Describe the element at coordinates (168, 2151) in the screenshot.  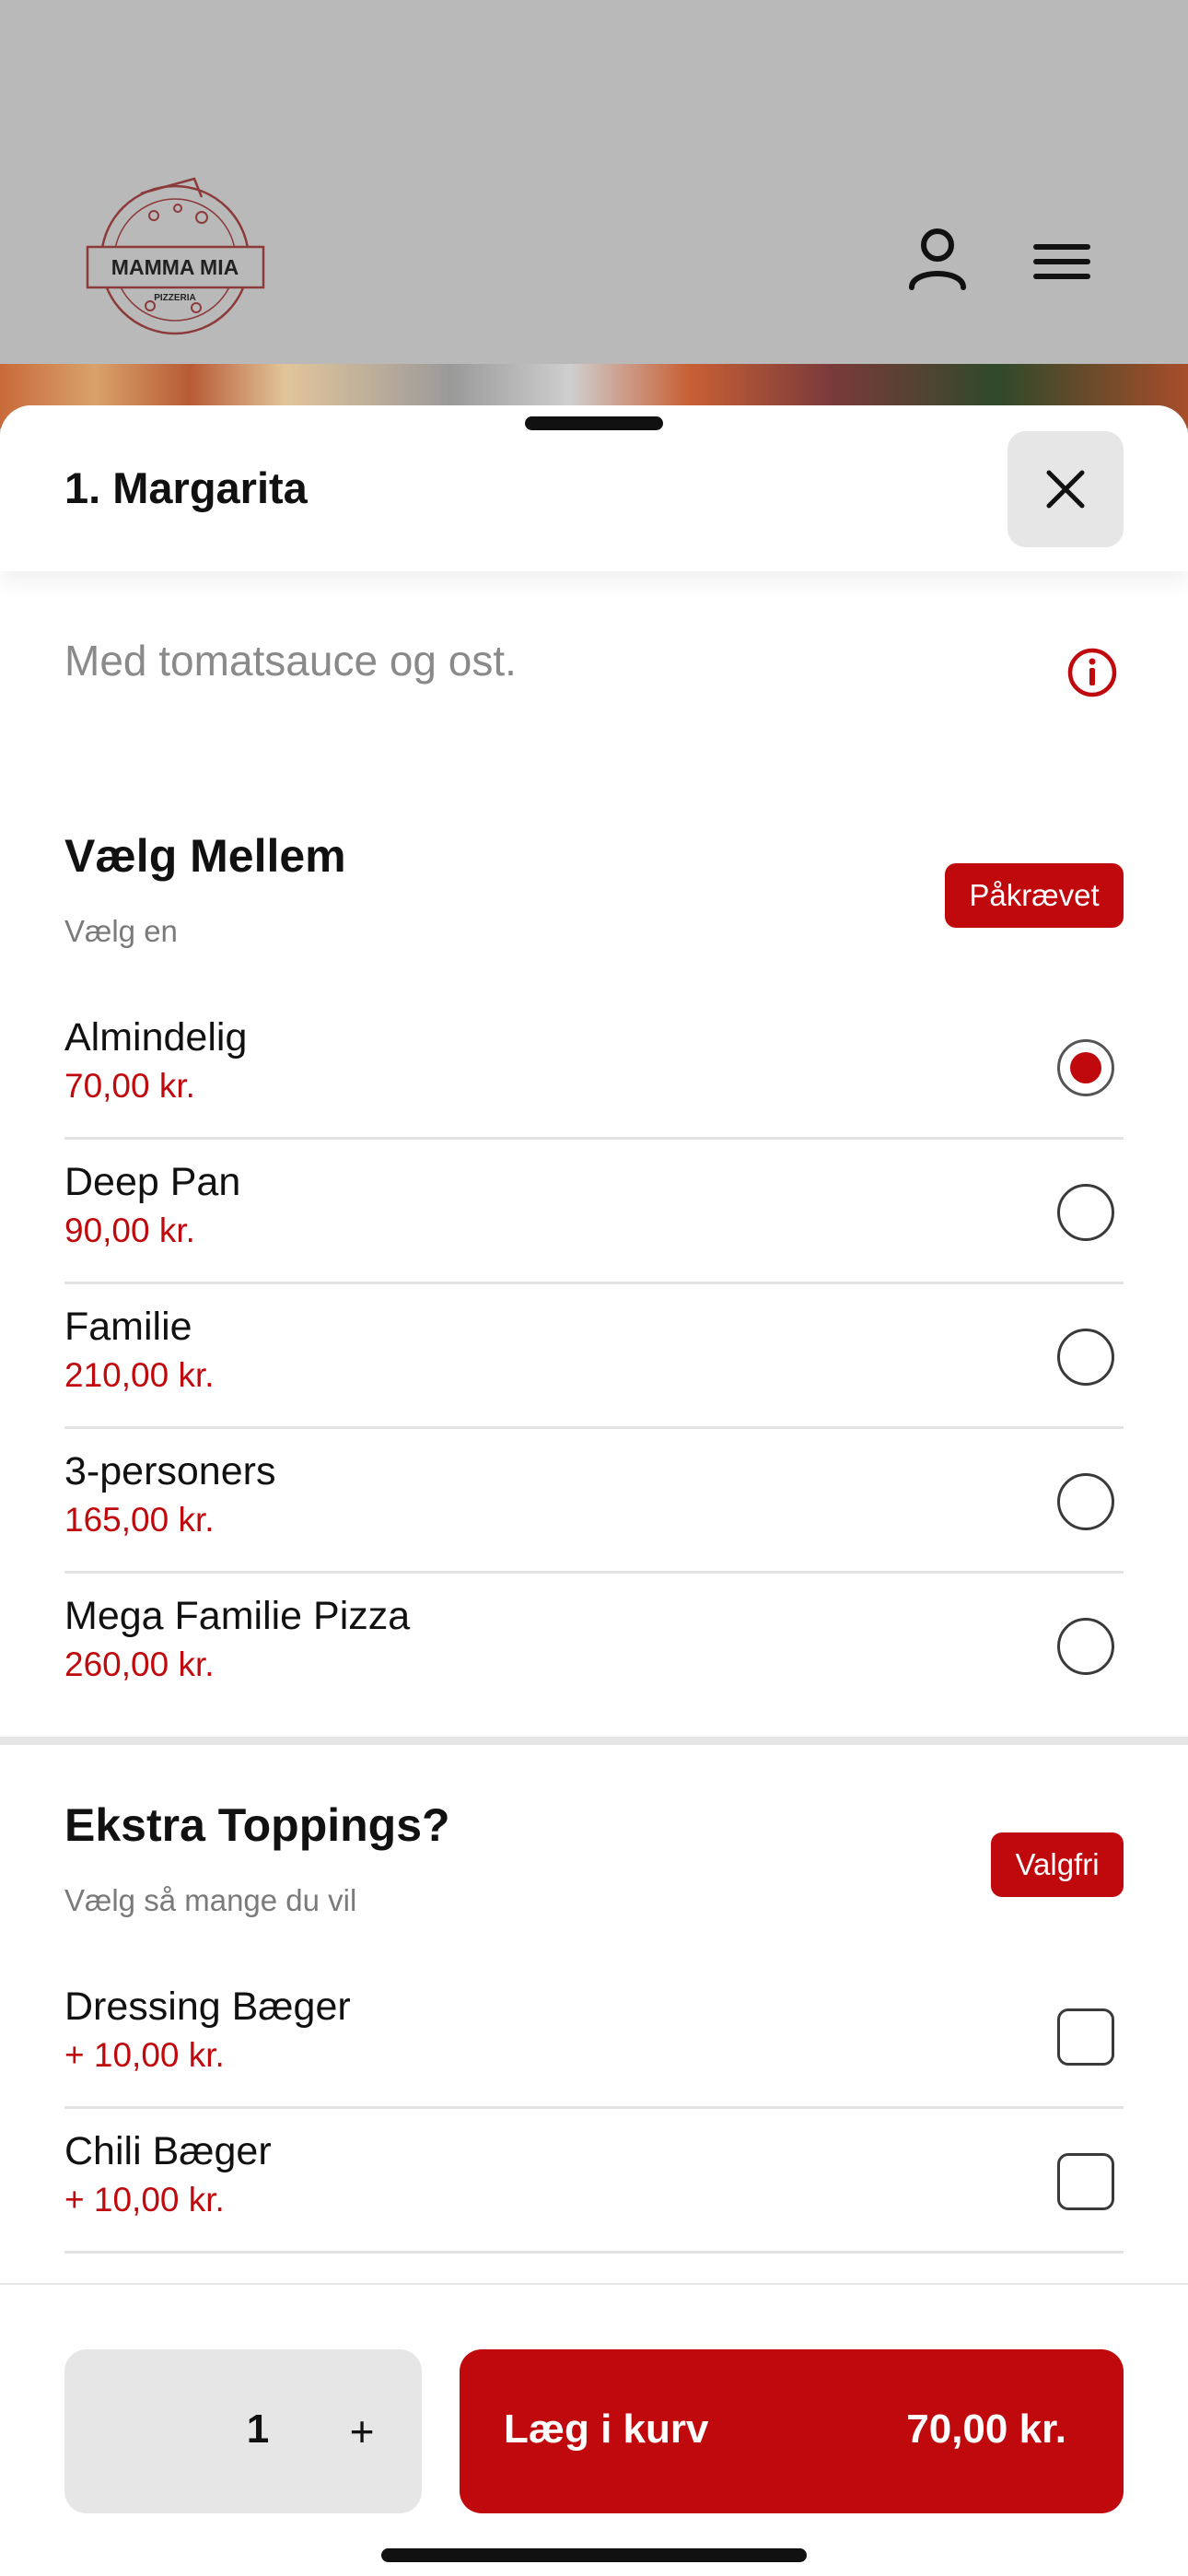
I see `option-name: Chili Bæger` at that location.